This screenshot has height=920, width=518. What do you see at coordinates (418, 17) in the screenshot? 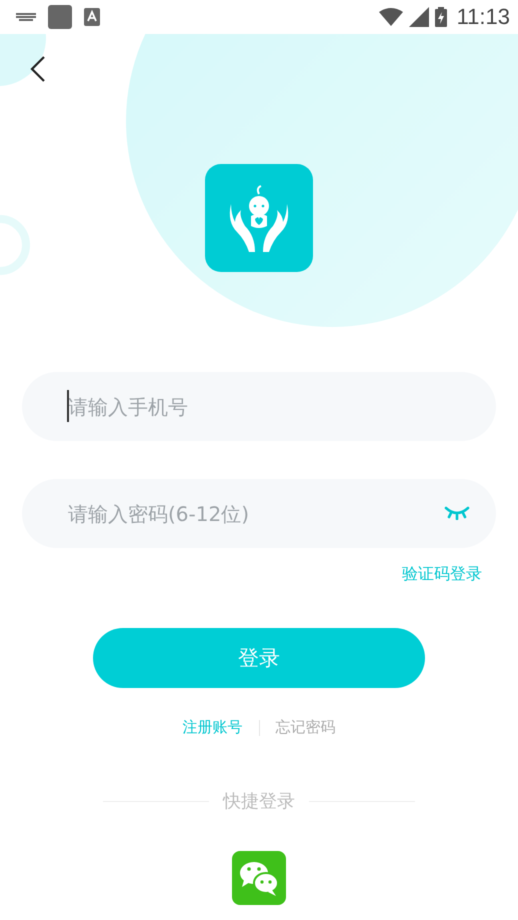
I see `signal-icon` at bounding box center [418, 17].